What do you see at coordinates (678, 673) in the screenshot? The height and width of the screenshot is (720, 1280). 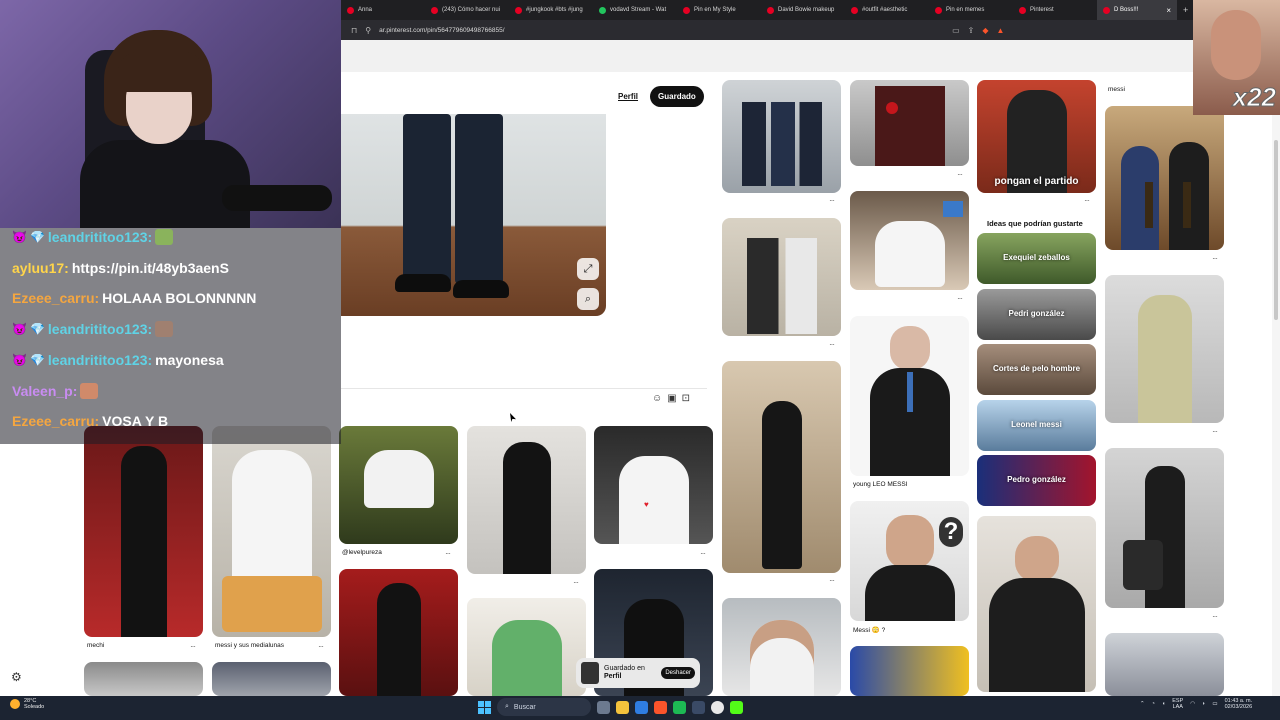 I see `undo-button: Deshacer` at bounding box center [678, 673].